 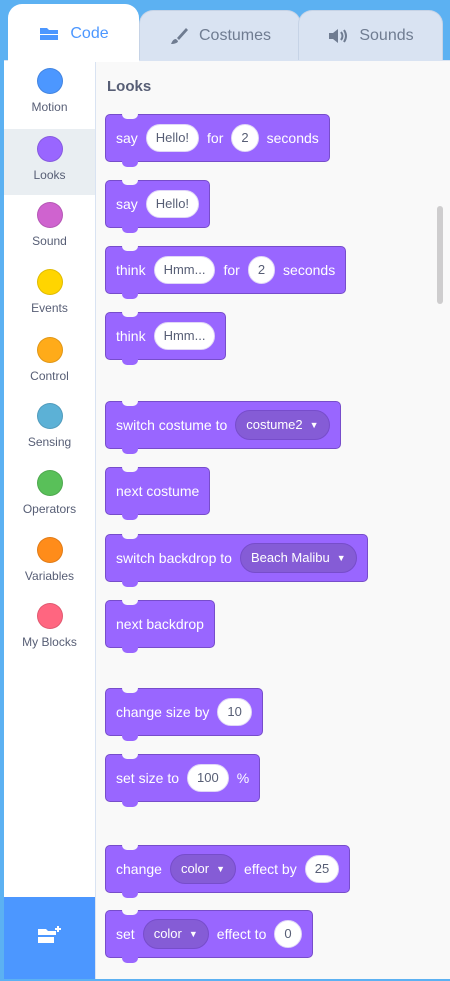 I want to click on dropdown-value: Beach Malibu, so click(x=290, y=557).